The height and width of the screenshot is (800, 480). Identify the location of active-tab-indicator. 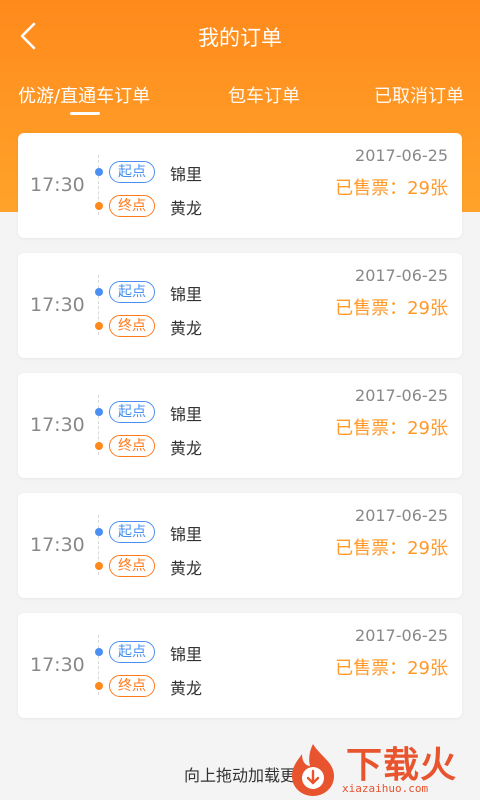
(85, 113).